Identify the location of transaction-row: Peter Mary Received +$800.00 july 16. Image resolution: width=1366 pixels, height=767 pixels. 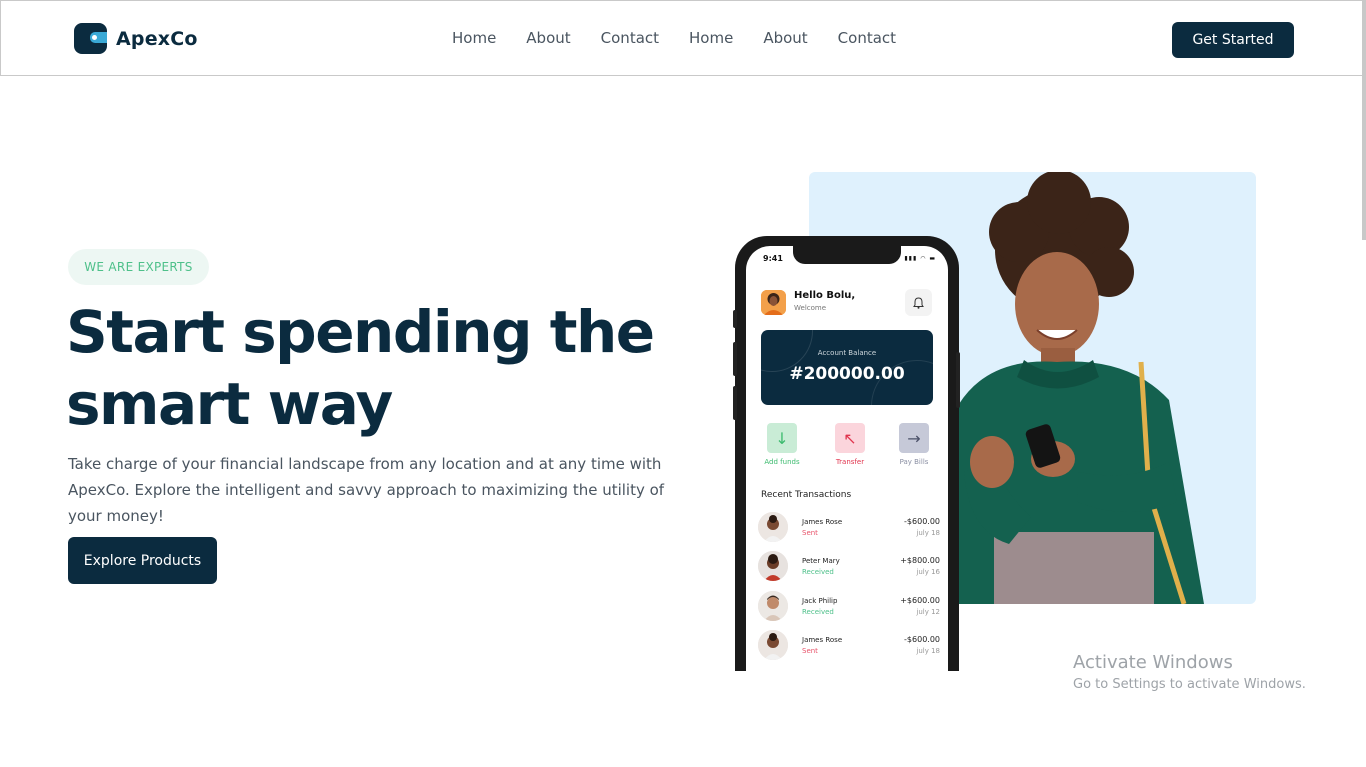
(849, 567).